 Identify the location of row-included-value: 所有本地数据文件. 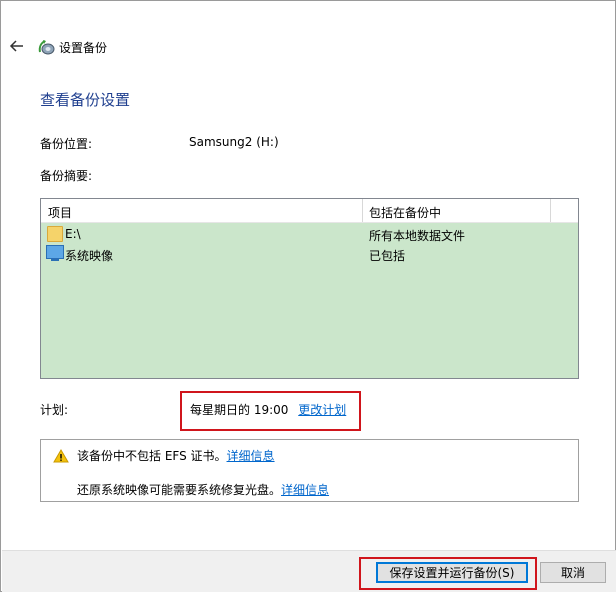
(417, 236).